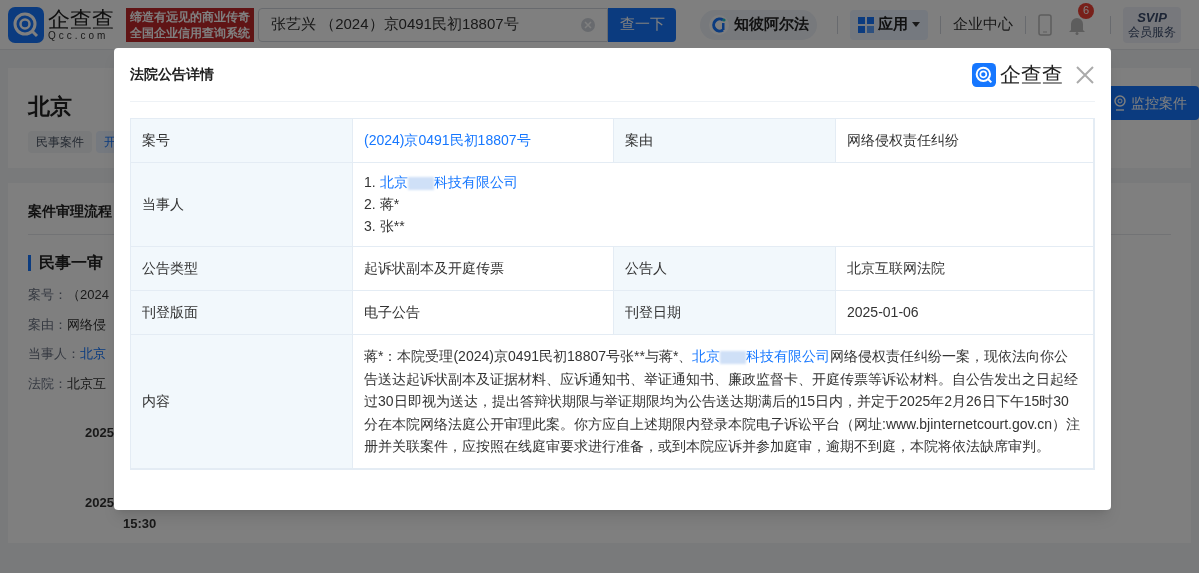  What do you see at coordinates (1152, 24) in the screenshot?
I see `vip-button: SVIP 会员服务` at bounding box center [1152, 24].